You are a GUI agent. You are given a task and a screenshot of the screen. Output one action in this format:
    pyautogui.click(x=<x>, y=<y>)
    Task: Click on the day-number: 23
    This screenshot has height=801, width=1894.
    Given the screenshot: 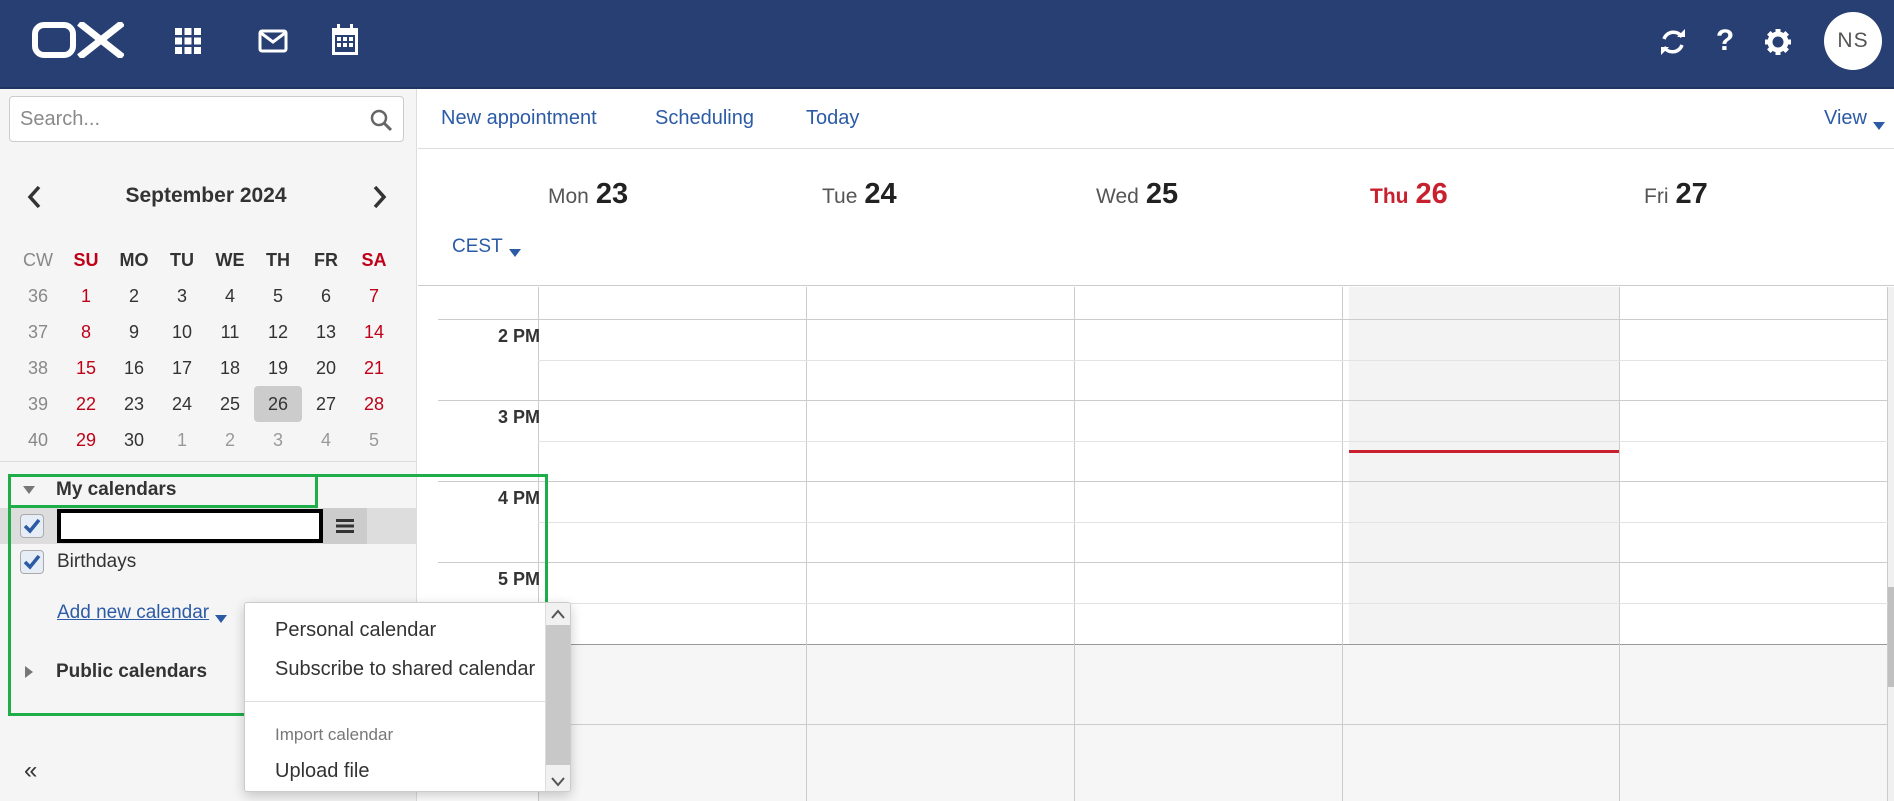 What is the action you would take?
    pyautogui.click(x=612, y=194)
    